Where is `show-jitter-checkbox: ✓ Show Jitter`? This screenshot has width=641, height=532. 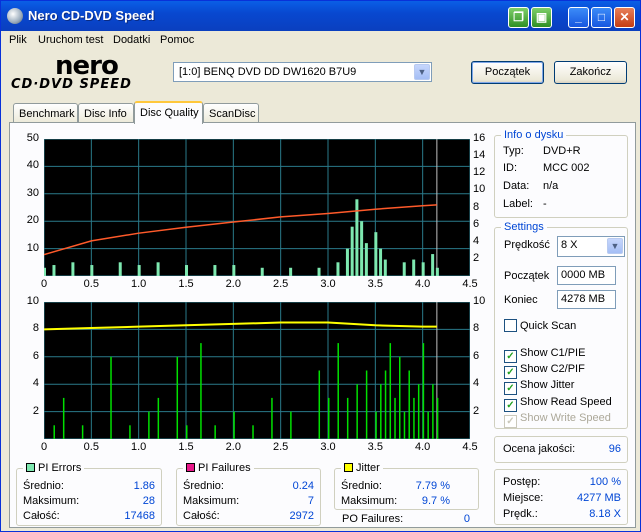 show-jitter-checkbox: ✓ Show Jitter is located at coordinates (539, 387).